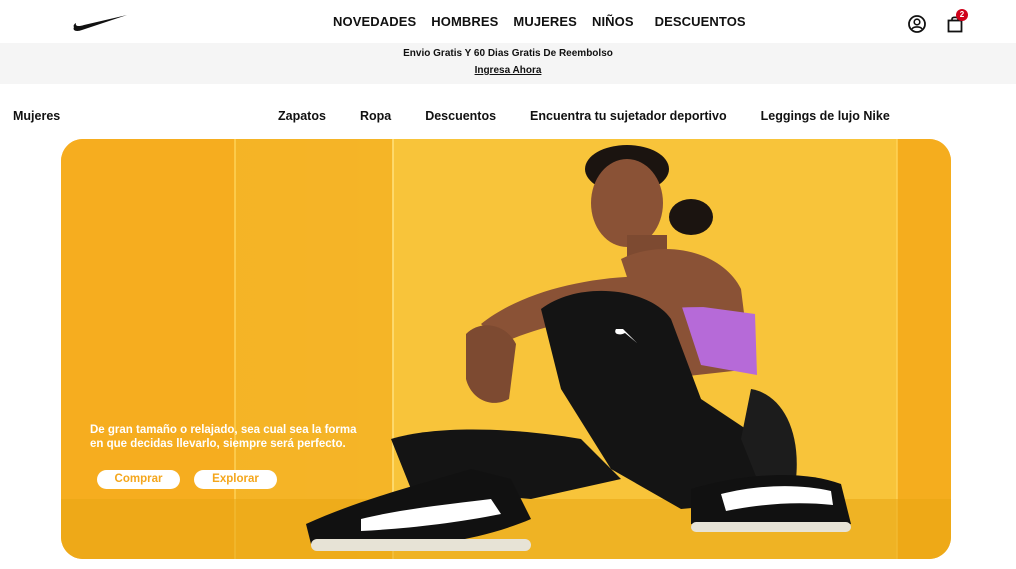 The image size is (1016, 569). What do you see at coordinates (613, 22) in the screenshot?
I see `nav-ninos: NIÑOS` at bounding box center [613, 22].